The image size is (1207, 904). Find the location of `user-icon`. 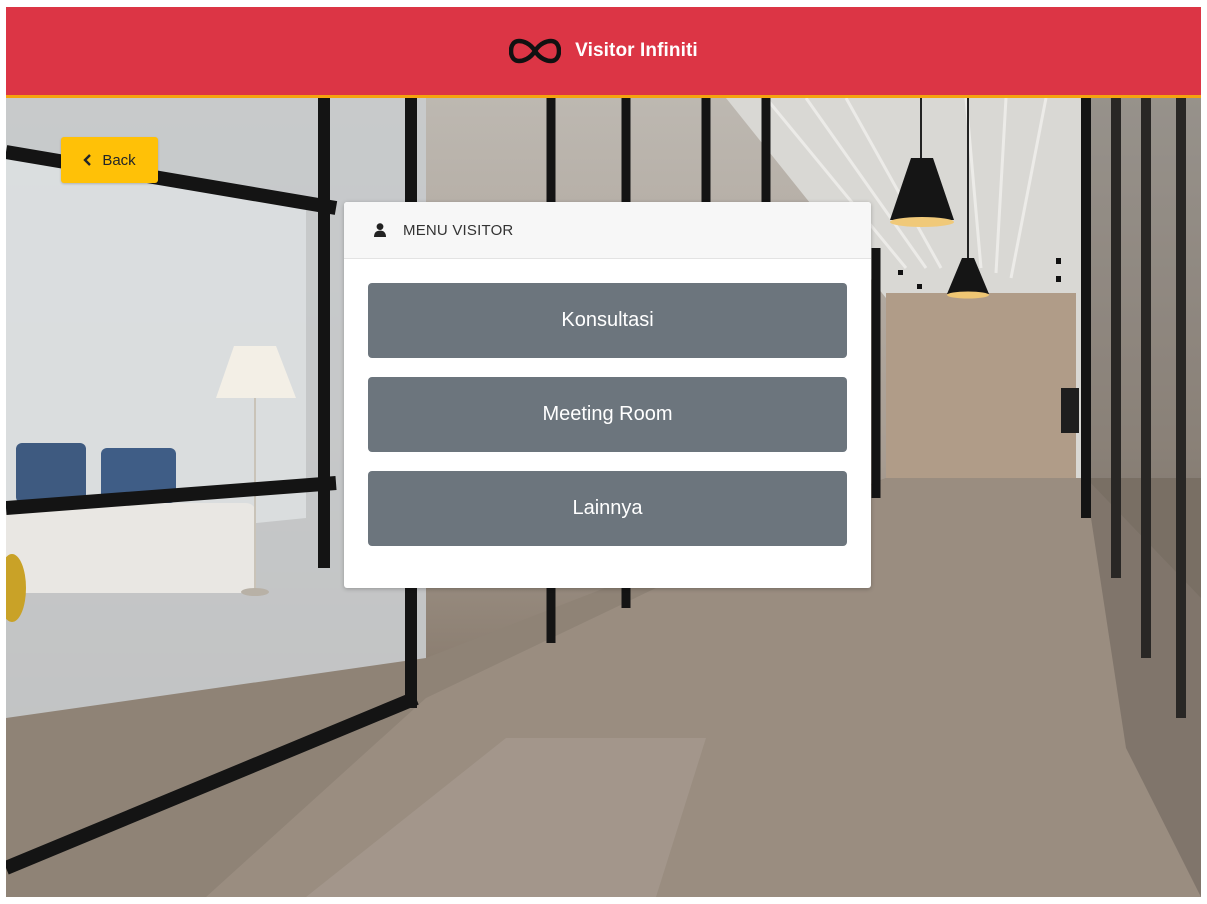

user-icon is located at coordinates (380, 230).